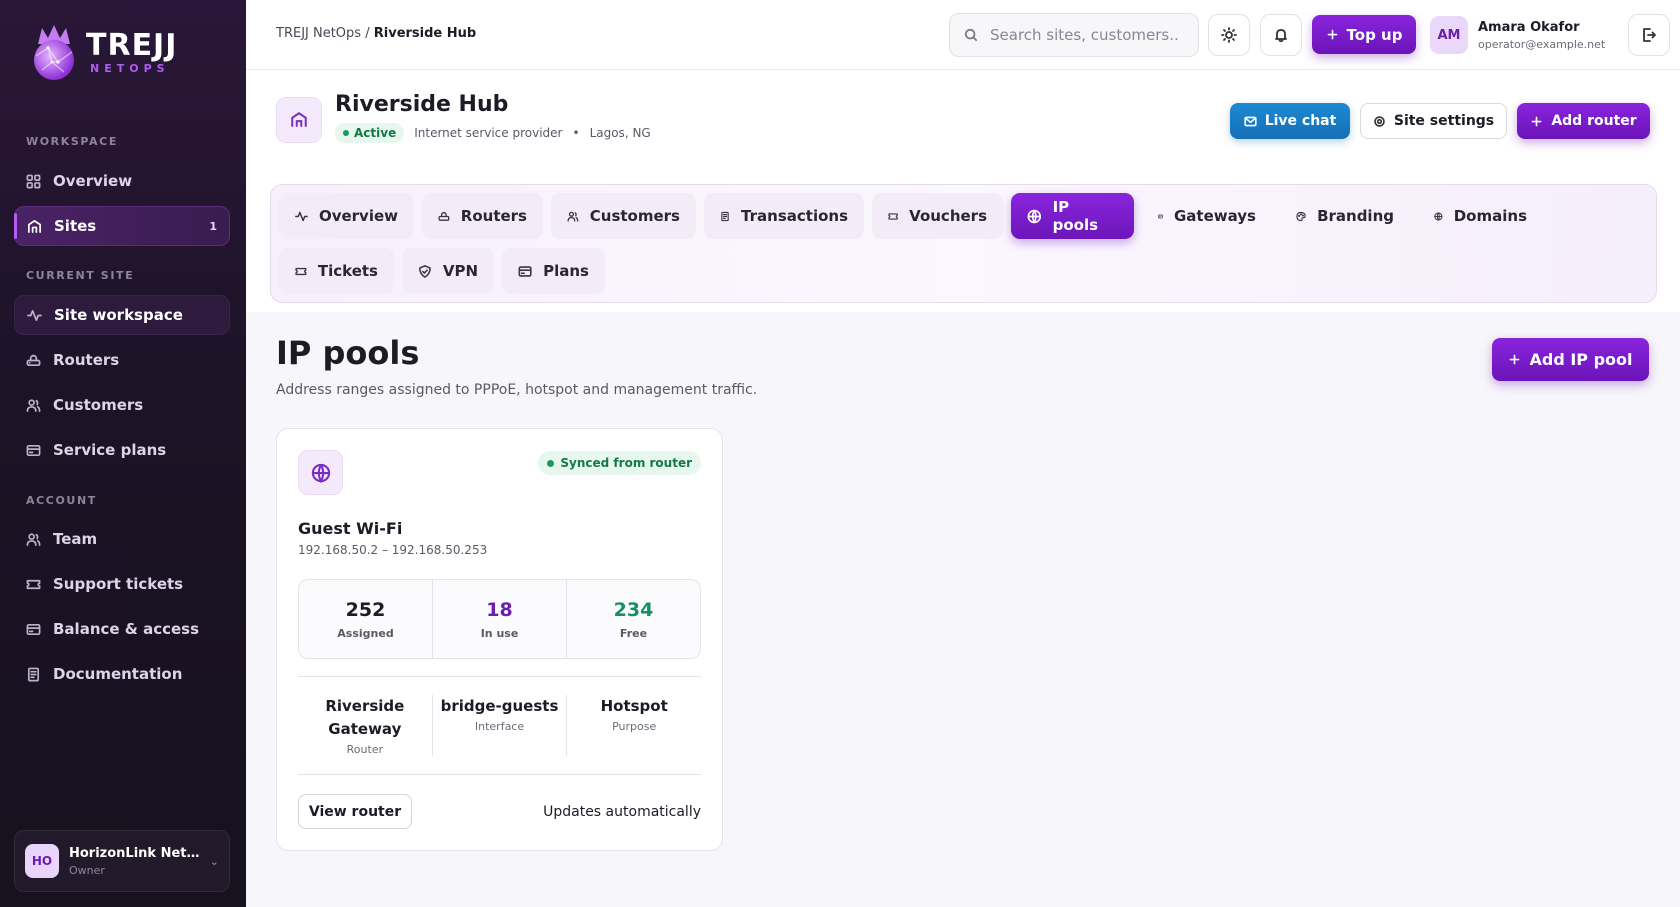 The height and width of the screenshot is (907, 1680). I want to click on ticket-icon, so click(301, 271).